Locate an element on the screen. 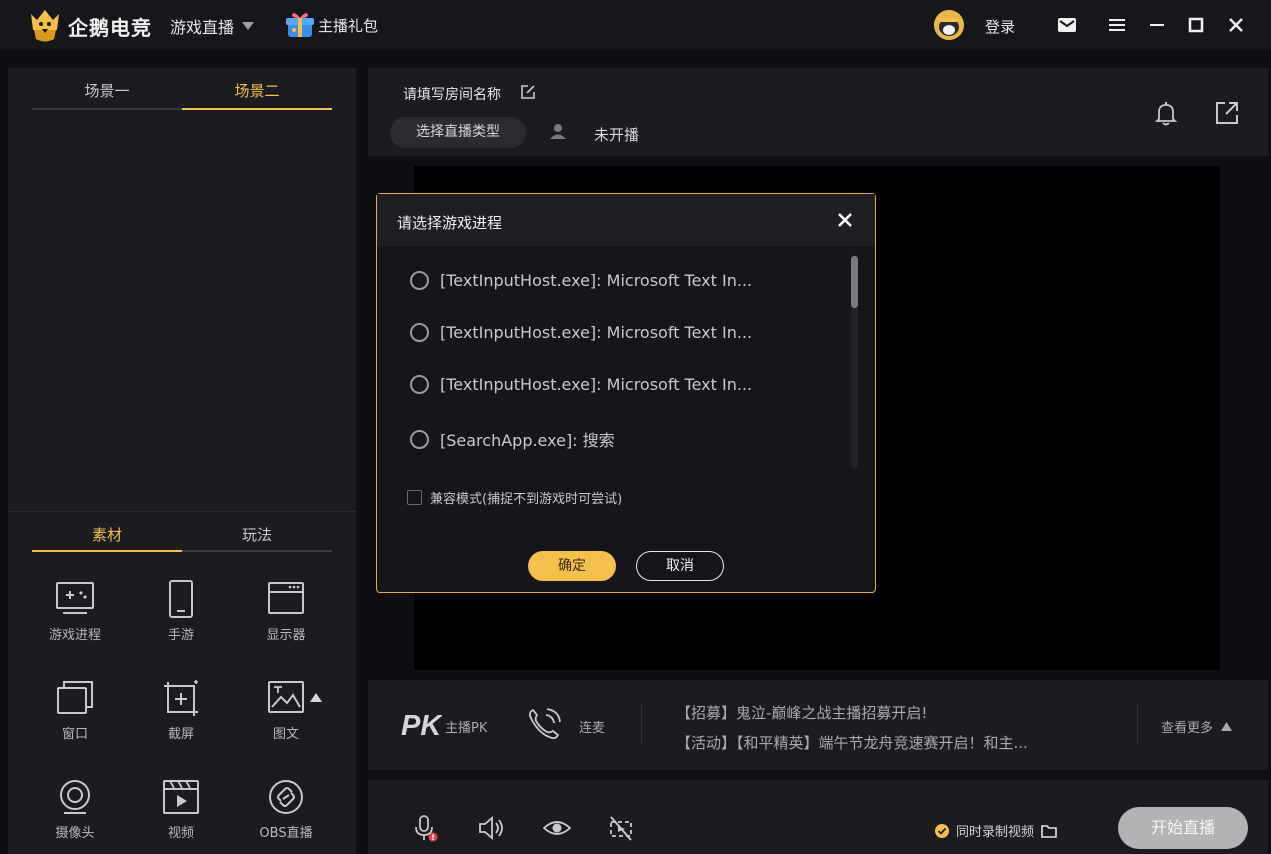 The width and height of the screenshot is (1271, 854). tool-mobile-game: 手游 is located at coordinates (181, 620).